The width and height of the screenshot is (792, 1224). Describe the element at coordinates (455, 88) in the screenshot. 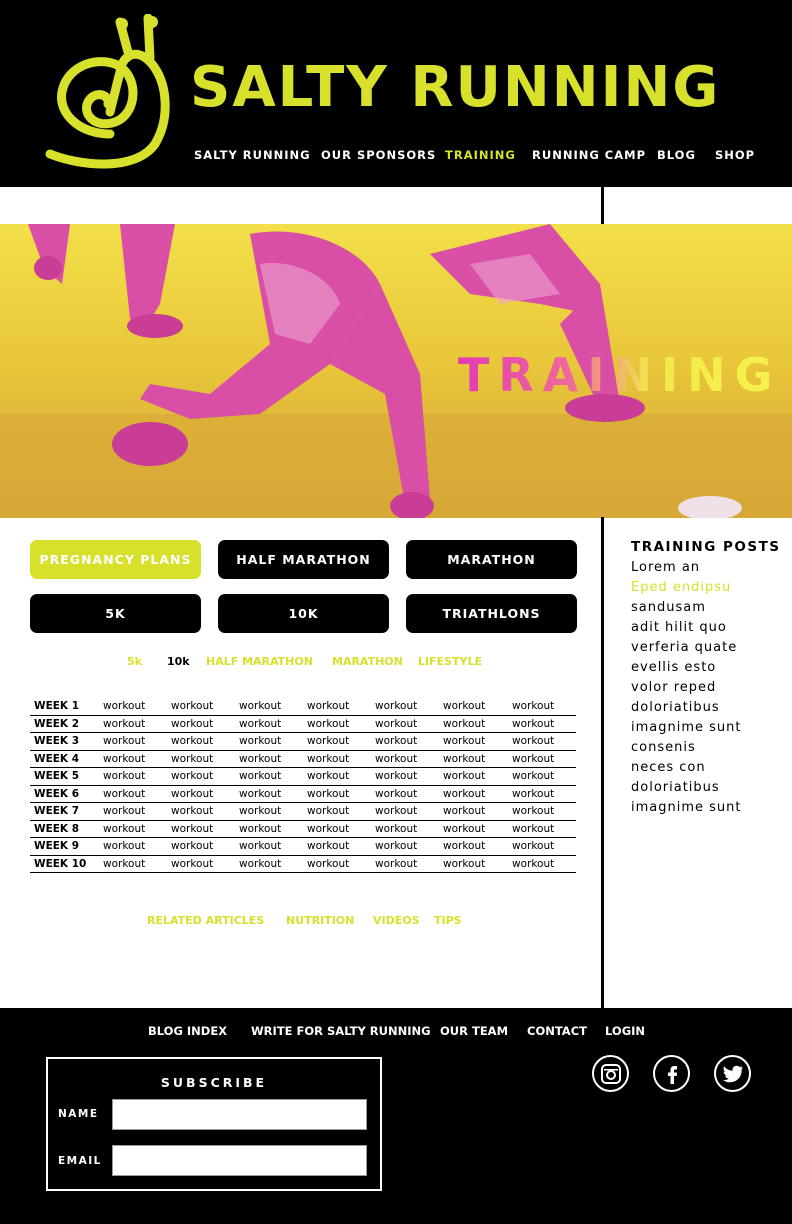

I see `brand-wordmark: SALTY RUNNING` at that location.